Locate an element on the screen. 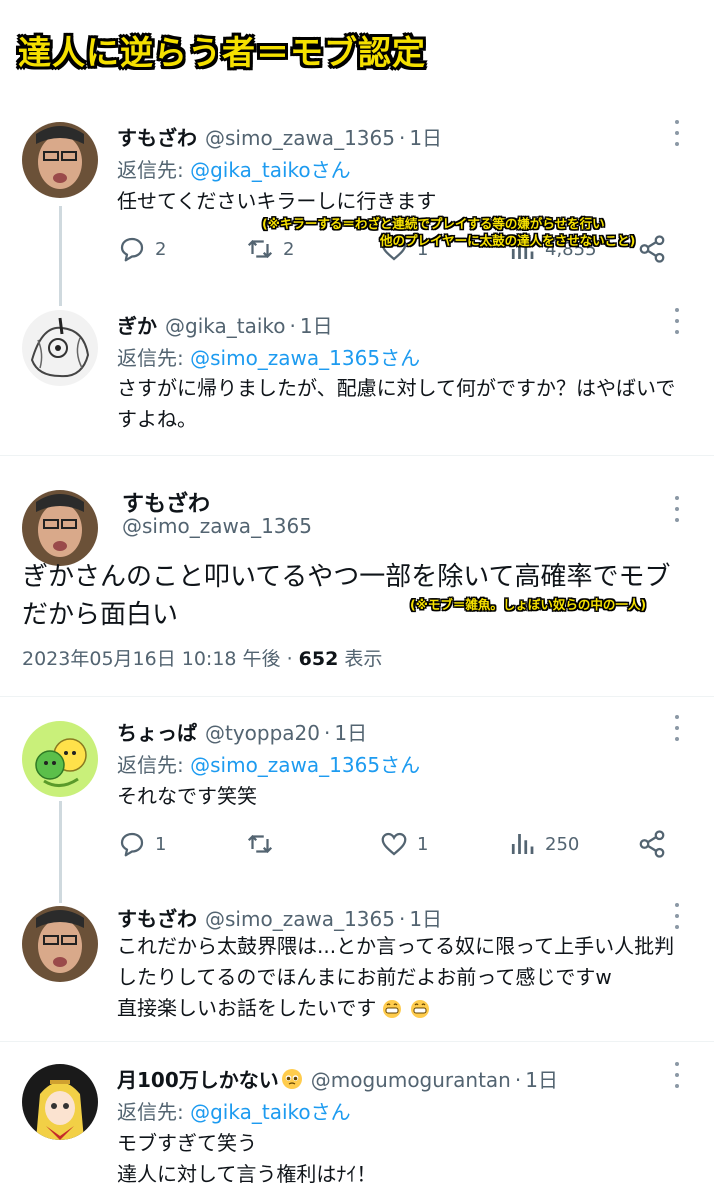 The height and width of the screenshot is (1200, 714). tweet-text-line: ぎかさんのこと叩いてるやつ一部を除いて高確率でモブ is located at coordinates (346, 577).